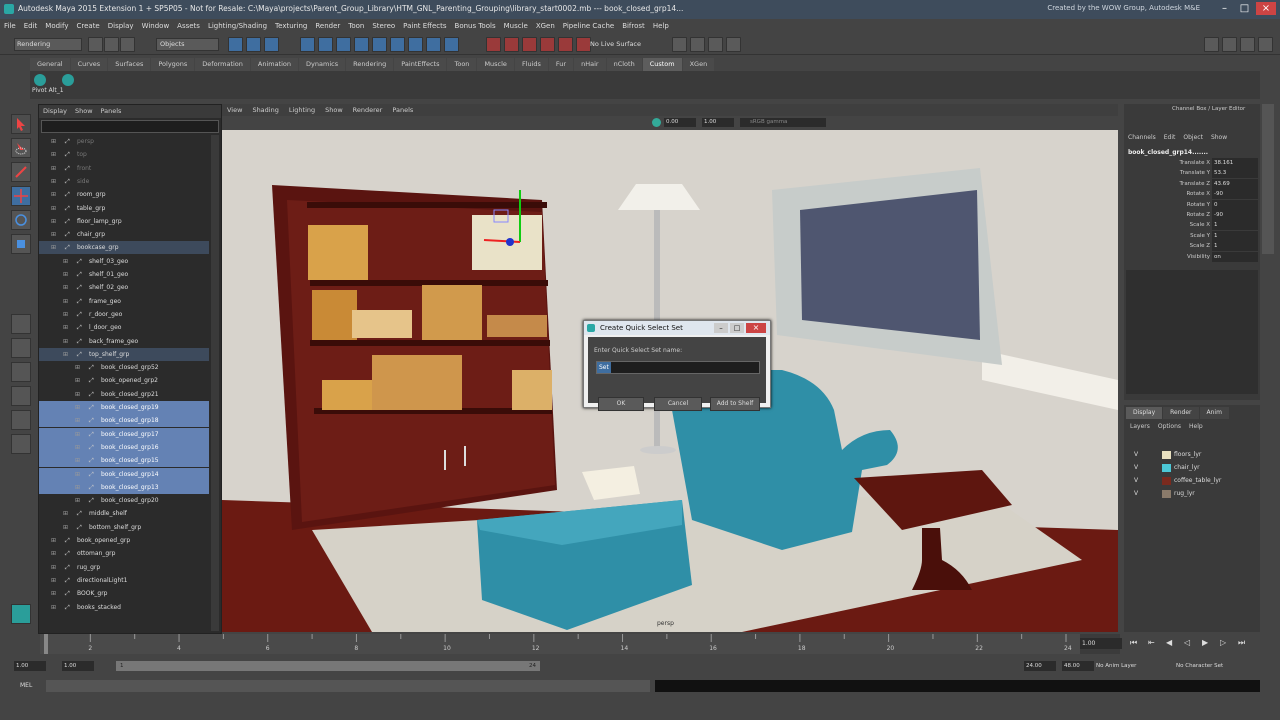 This screenshot has width=1280, height=720. I want to click on ok-button: OK, so click(621, 404).